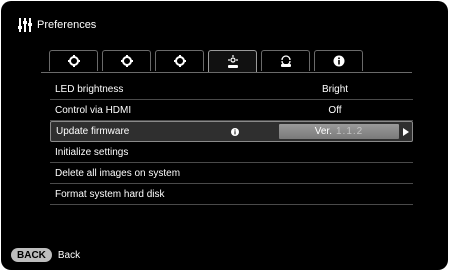 Image resolution: width=451 pixels, height=273 pixels. What do you see at coordinates (93, 110) in the screenshot?
I see `setting-label: Control via HDMI` at bounding box center [93, 110].